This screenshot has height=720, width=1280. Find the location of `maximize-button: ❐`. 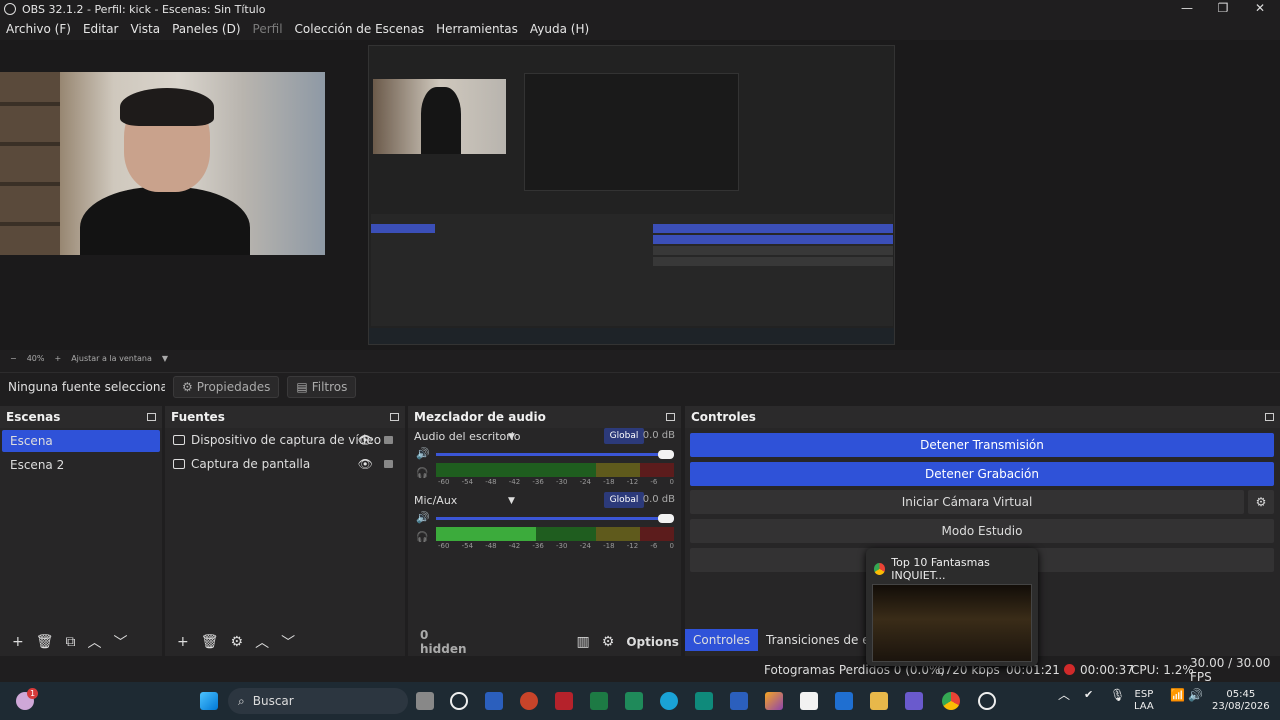

maximize-button: ❐ is located at coordinates (1223, 9).